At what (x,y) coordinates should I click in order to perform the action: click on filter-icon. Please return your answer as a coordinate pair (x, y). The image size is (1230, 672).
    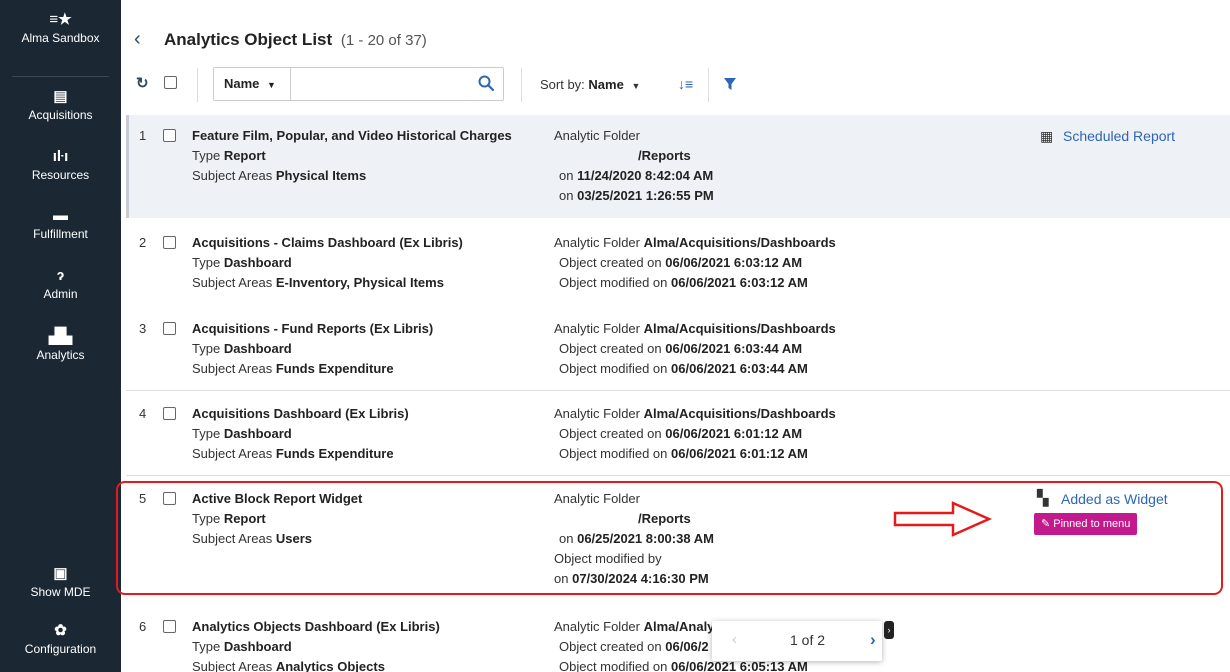
    Looking at the image, I should click on (730, 84).